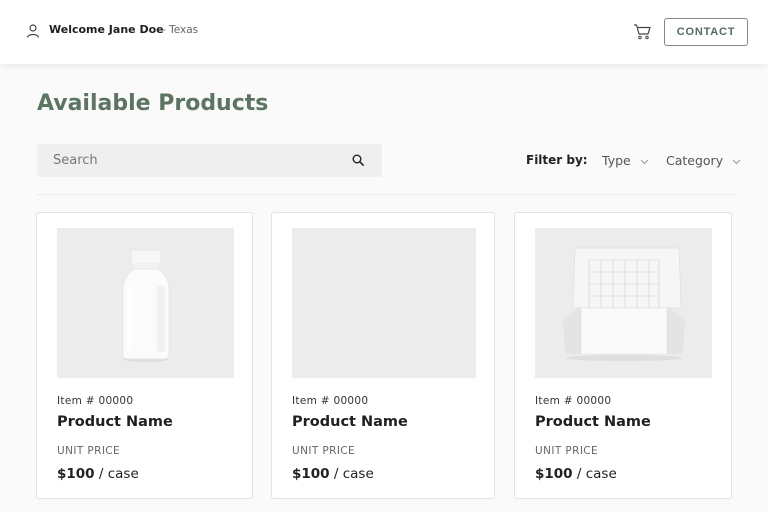  Describe the element at coordinates (706, 32) in the screenshot. I see `contact-button: CONTACT` at that location.